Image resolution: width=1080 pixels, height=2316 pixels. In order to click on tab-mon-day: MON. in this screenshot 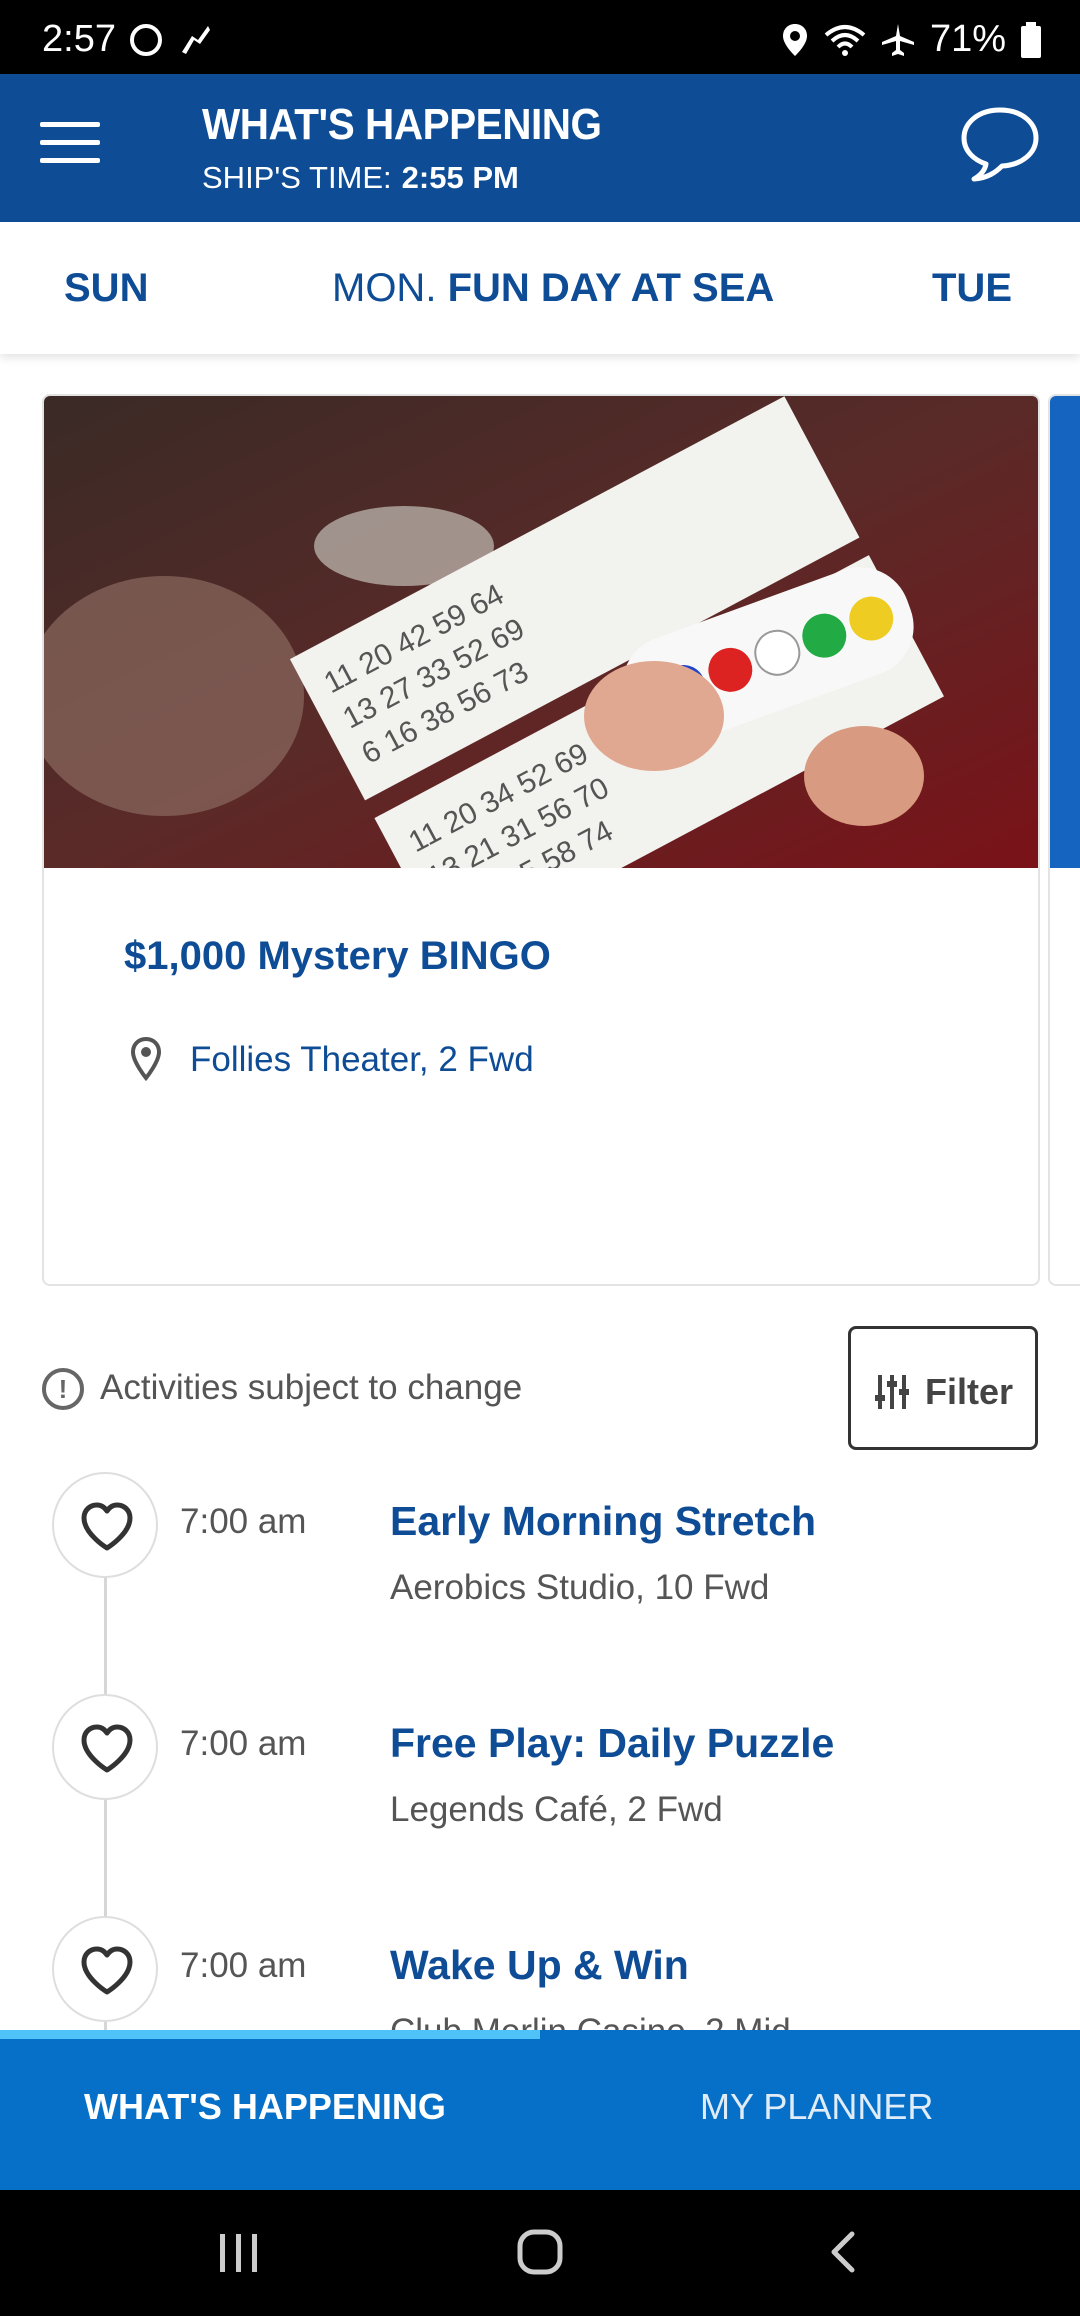, I will do `click(384, 288)`.